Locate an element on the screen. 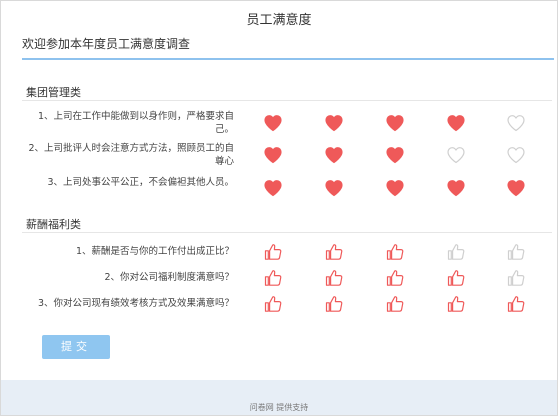  question-text: 2、上司批评人时会注意方式方法，照顾员工的自尊心 is located at coordinates (131, 155).